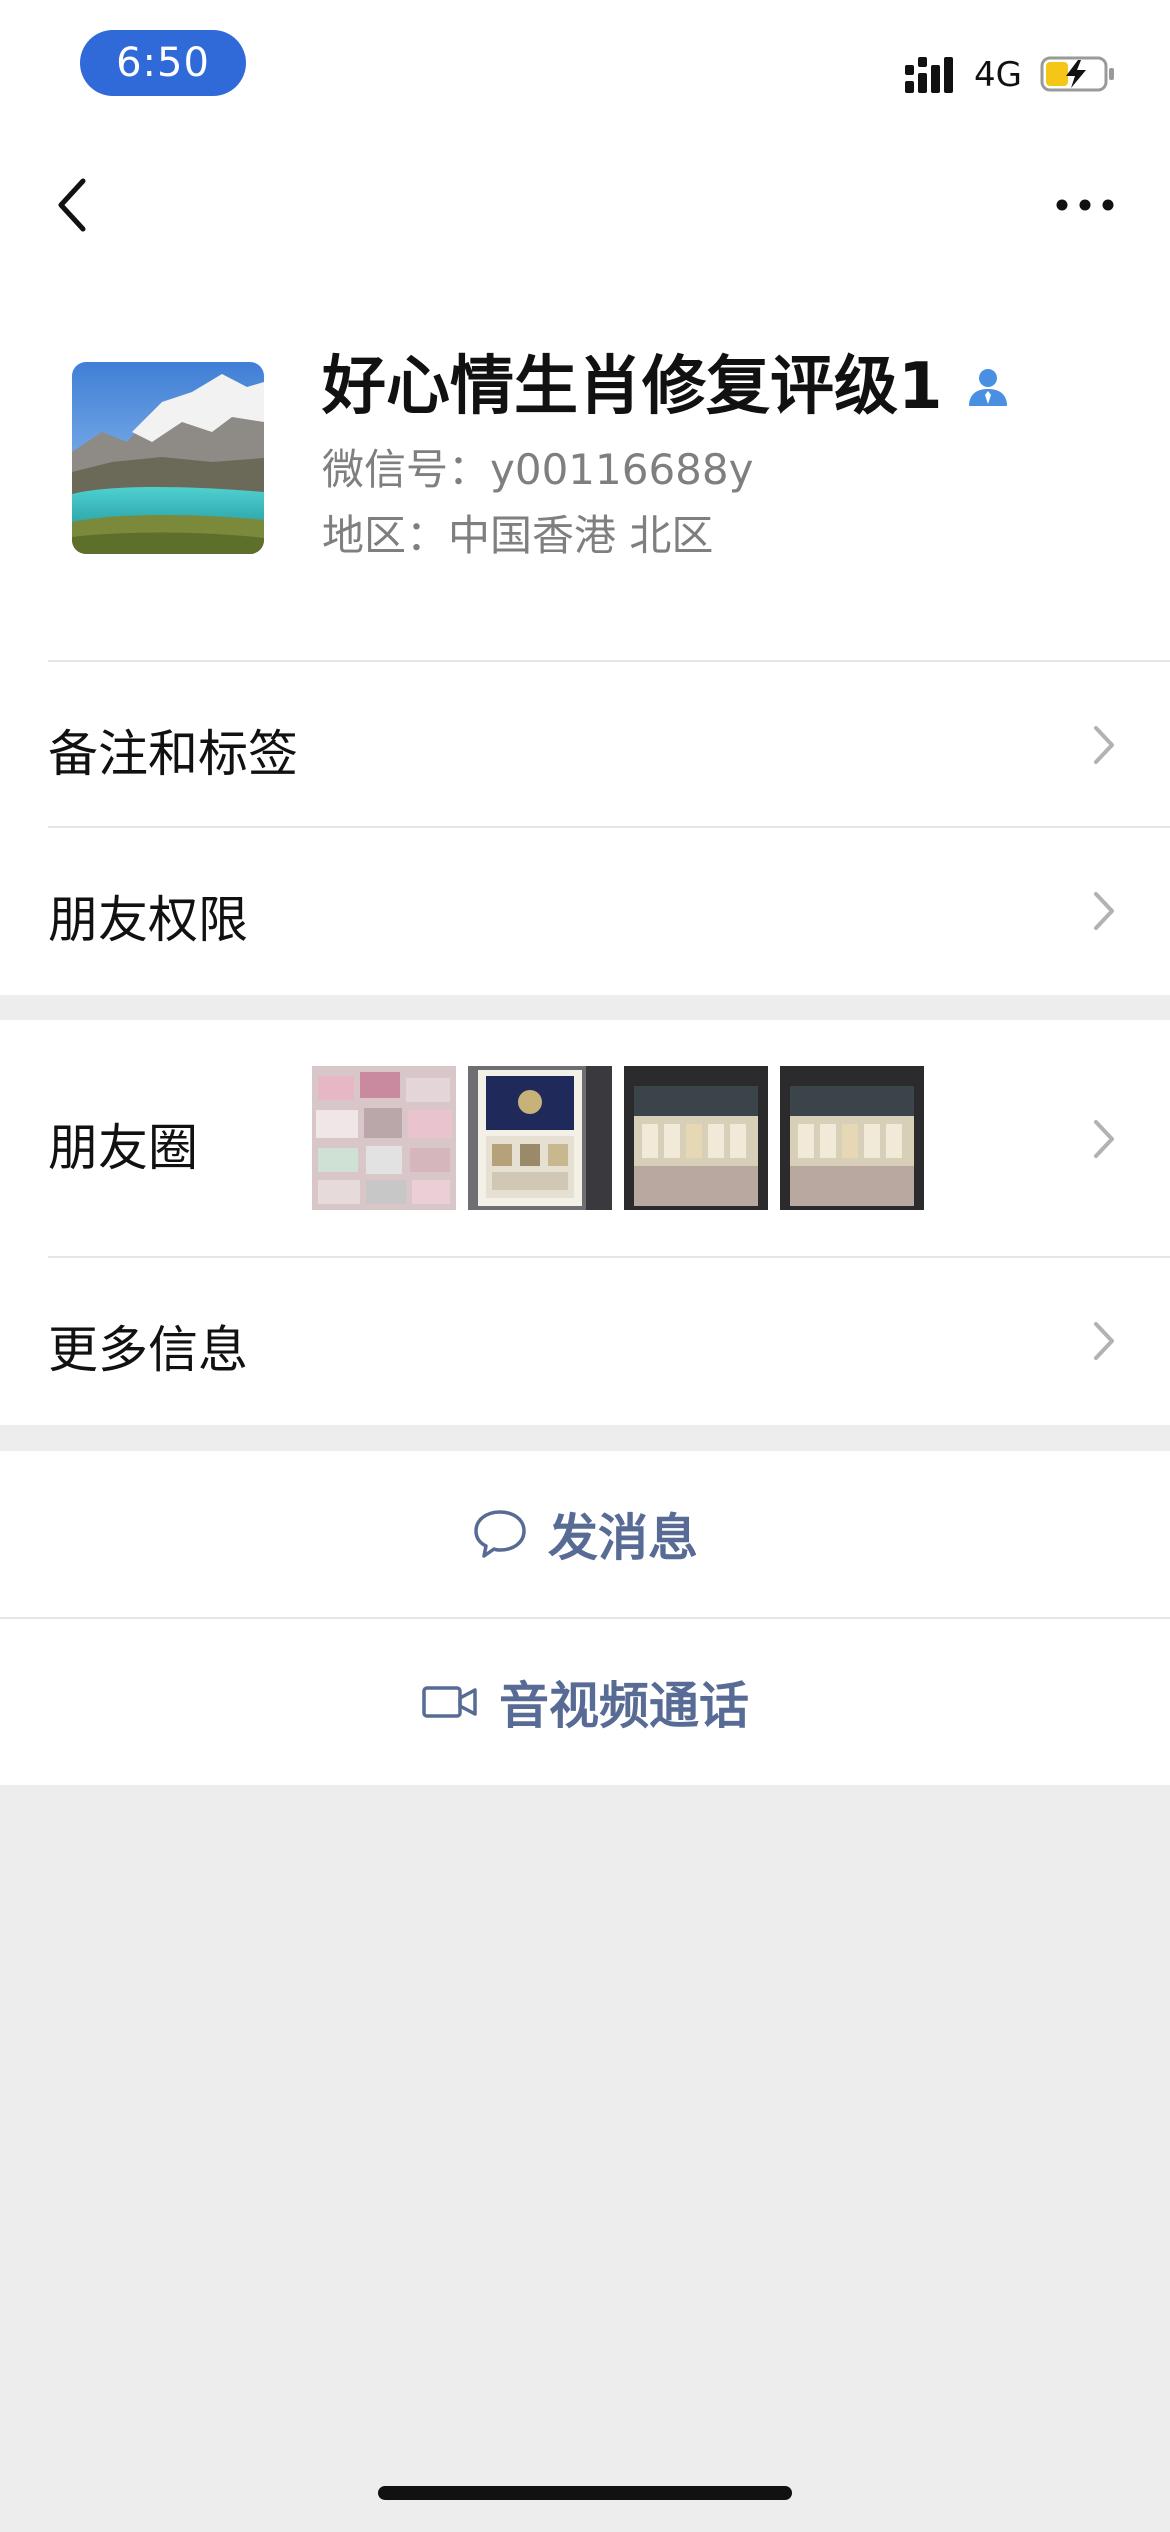  I want to click on moments-label: 朋友圈, so click(123, 1148).